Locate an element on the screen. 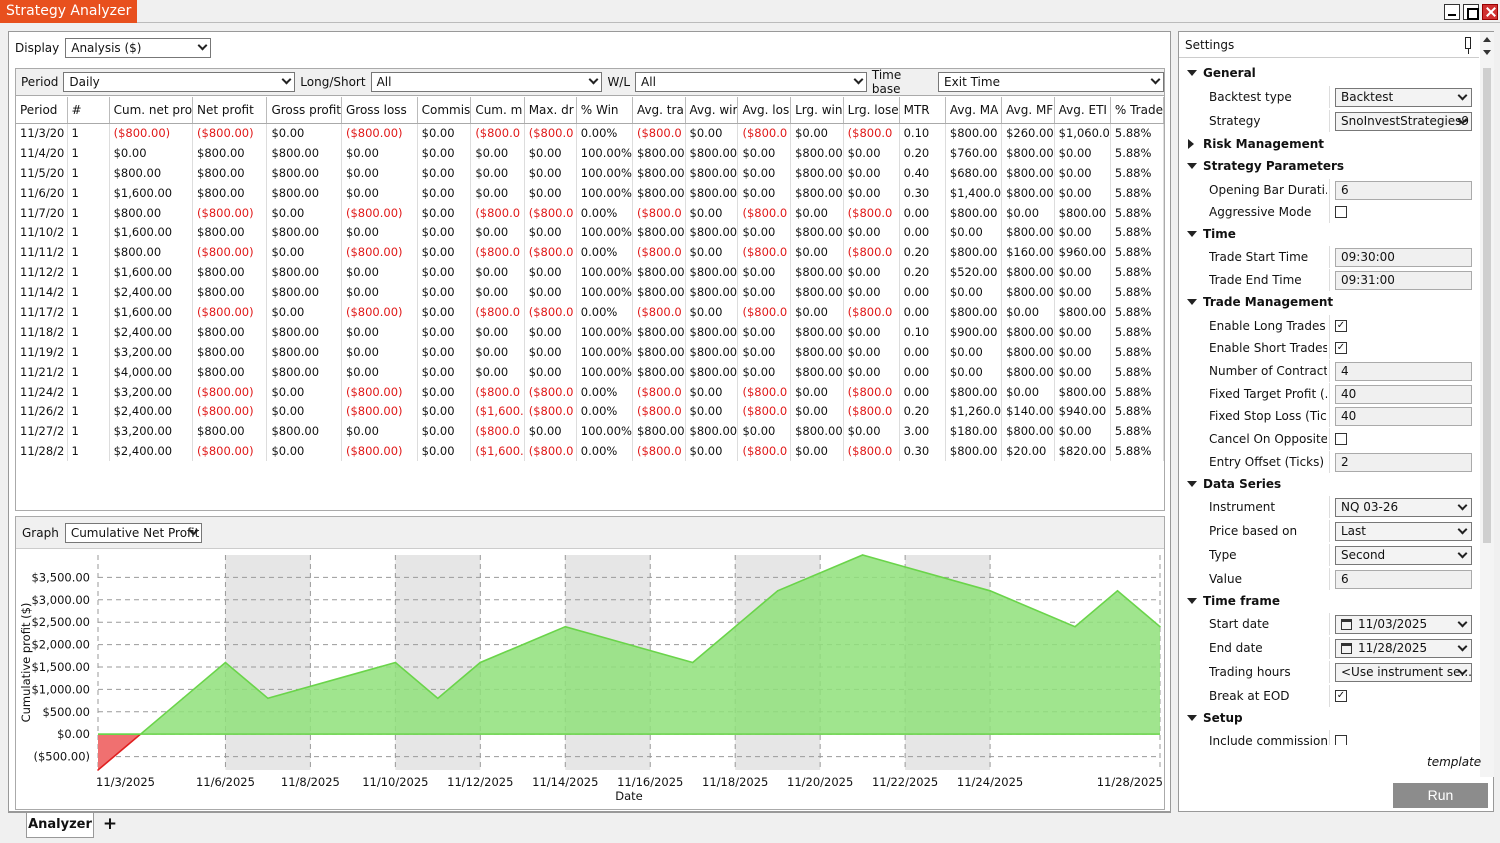 The image size is (1500, 843). column-header: % Win is located at coordinates (604, 110).